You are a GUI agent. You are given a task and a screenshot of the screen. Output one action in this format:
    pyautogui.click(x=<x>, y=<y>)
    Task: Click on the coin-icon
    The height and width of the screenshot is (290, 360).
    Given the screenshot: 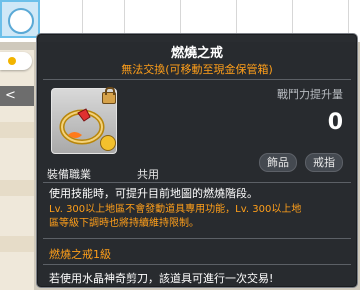 What is the action you would take?
    pyautogui.click(x=108, y=143)
    